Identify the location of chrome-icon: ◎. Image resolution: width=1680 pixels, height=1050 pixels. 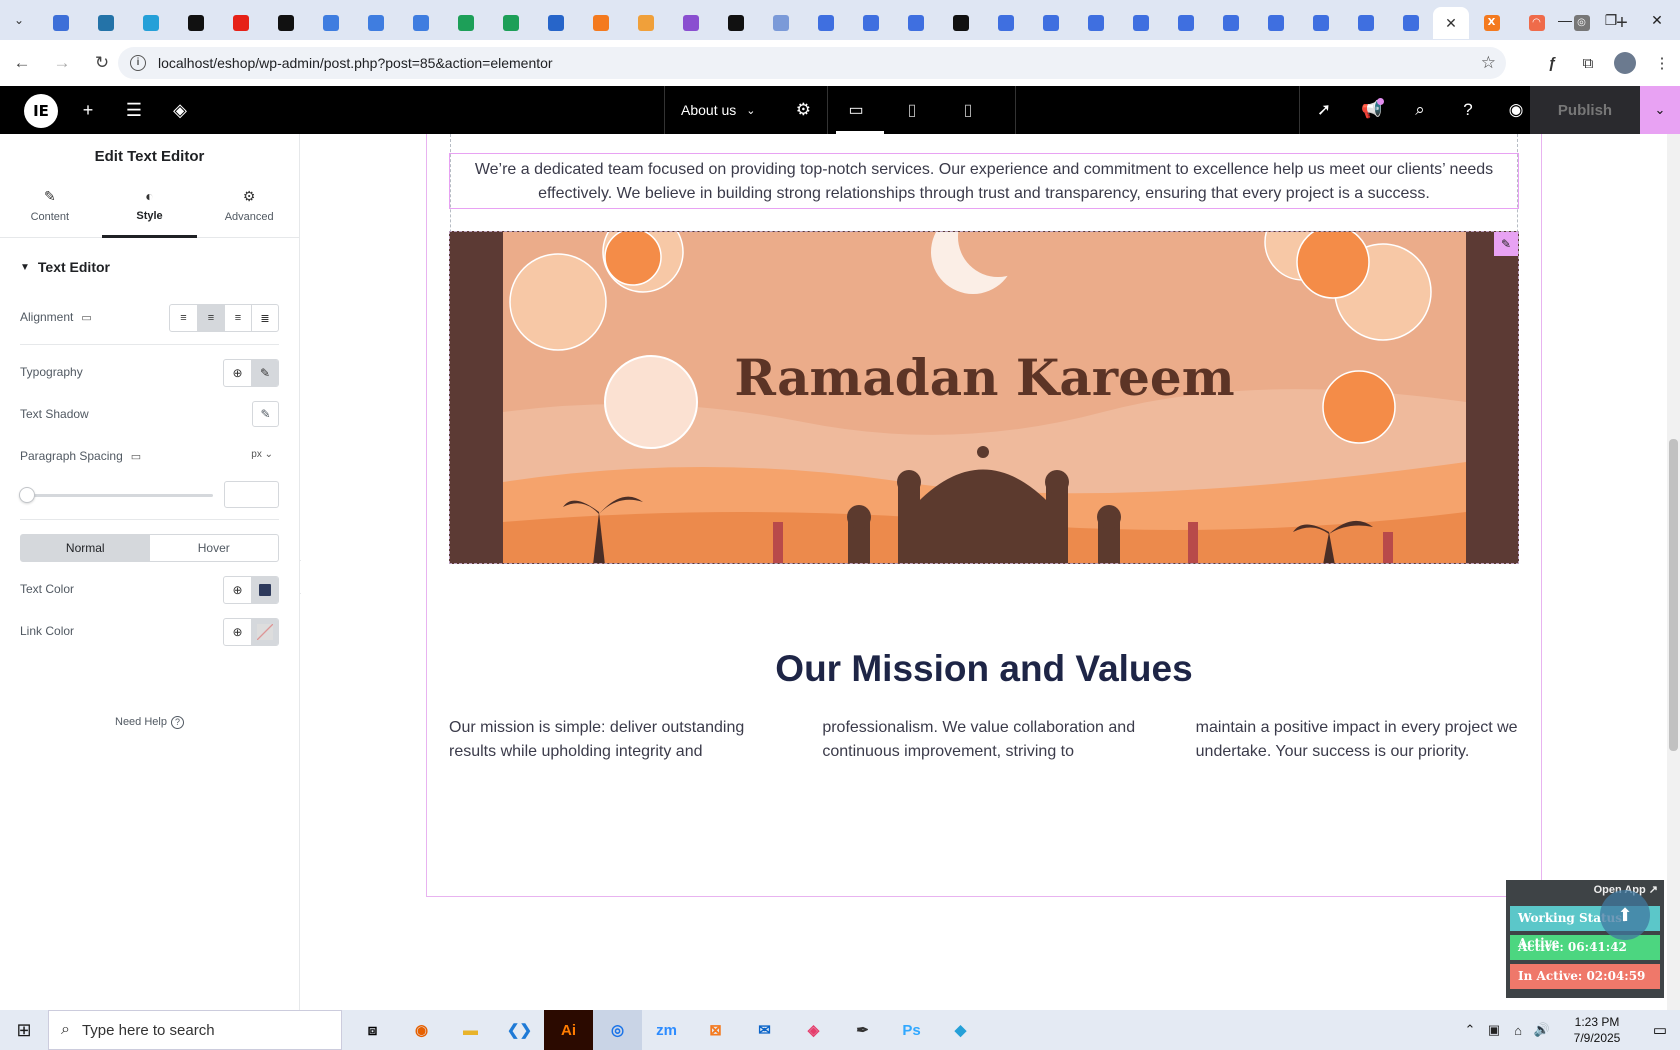
(617, 1030).